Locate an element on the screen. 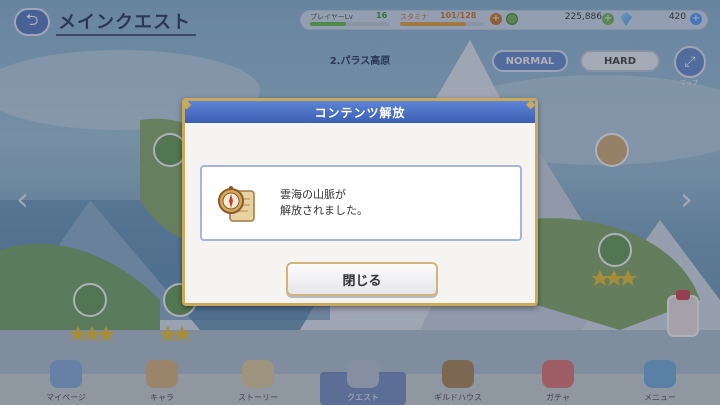 This screenshot has height=405, width=720. dialog-header: コンテンツ解放 is located at coordinates (360, 112).